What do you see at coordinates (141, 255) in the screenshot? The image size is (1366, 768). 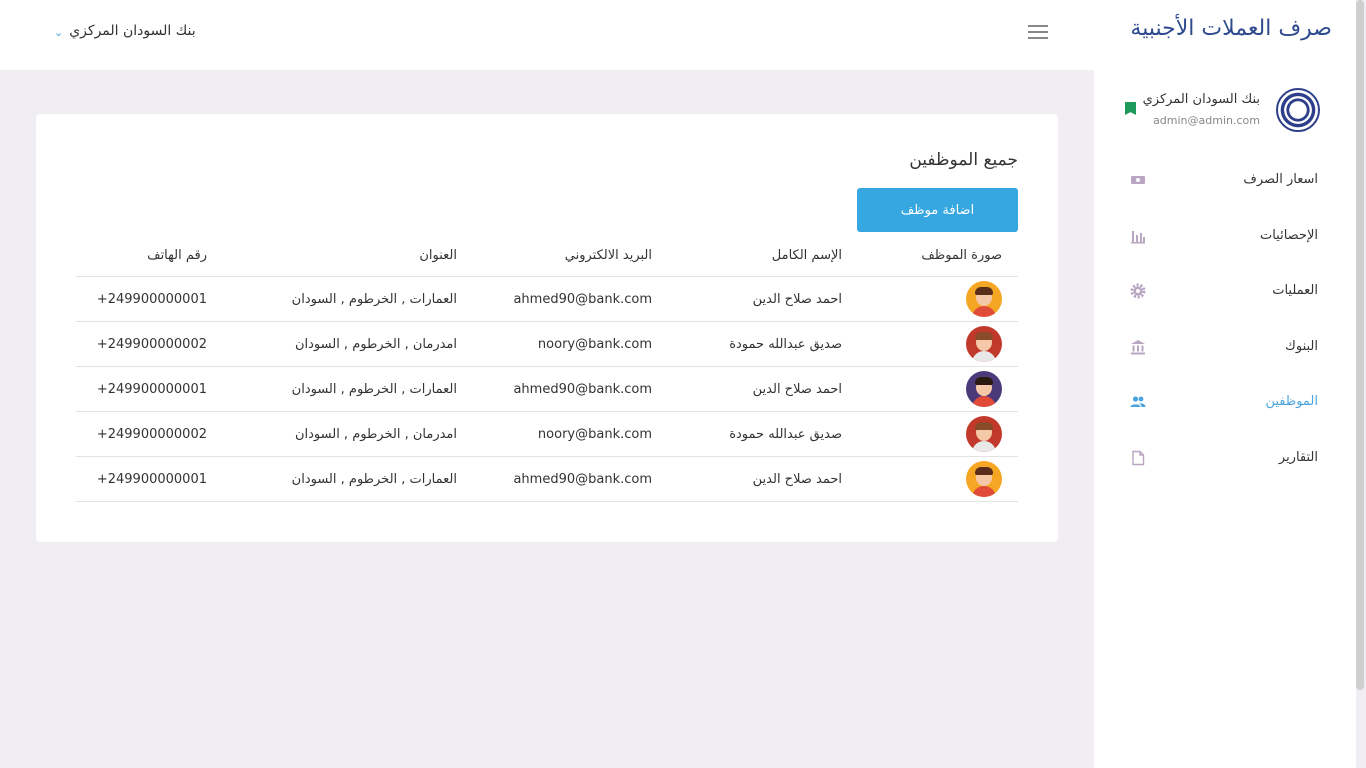 I see `column-header-phone: رقم الهاتف` at bounding box center [141, 255].